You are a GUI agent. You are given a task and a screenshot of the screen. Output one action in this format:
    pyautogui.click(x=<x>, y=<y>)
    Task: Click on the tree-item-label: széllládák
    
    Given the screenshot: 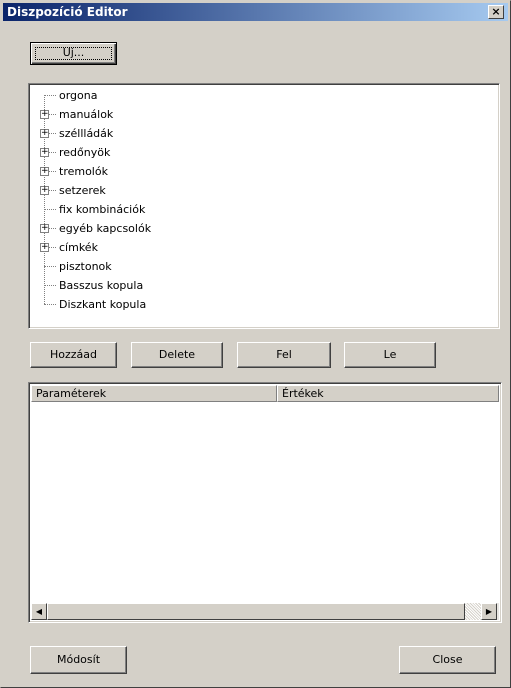 What is the action you would take?
    pyautogui.click(x=86, y=133)
    